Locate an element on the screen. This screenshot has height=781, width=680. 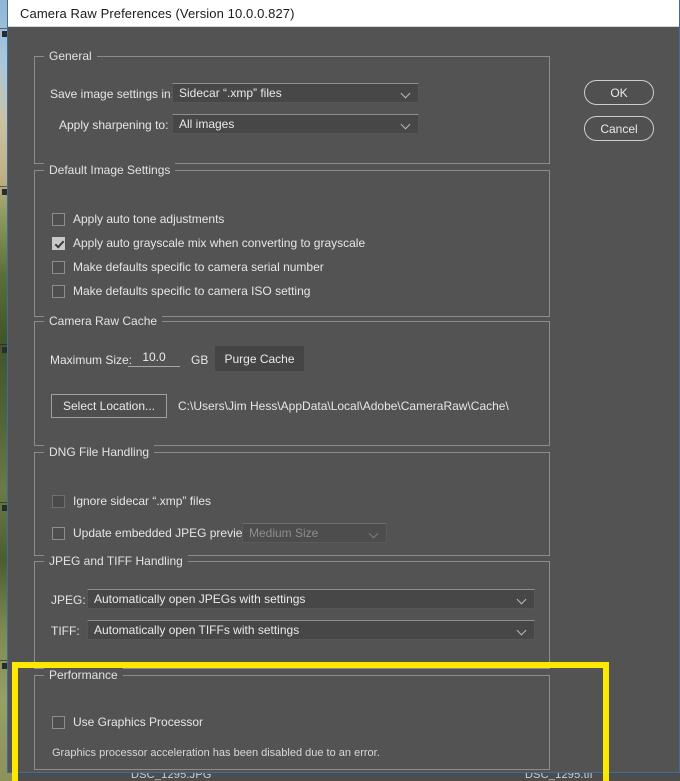
ok-button: OK is located at coordinates (619, 92).